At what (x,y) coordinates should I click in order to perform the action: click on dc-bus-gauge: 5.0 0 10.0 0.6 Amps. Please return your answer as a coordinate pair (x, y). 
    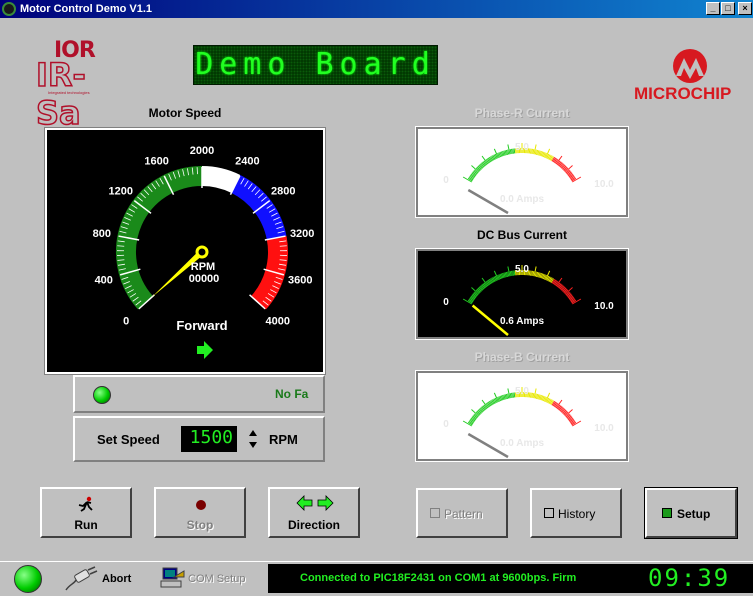
    Looking at the image, I should click on (522, 294).